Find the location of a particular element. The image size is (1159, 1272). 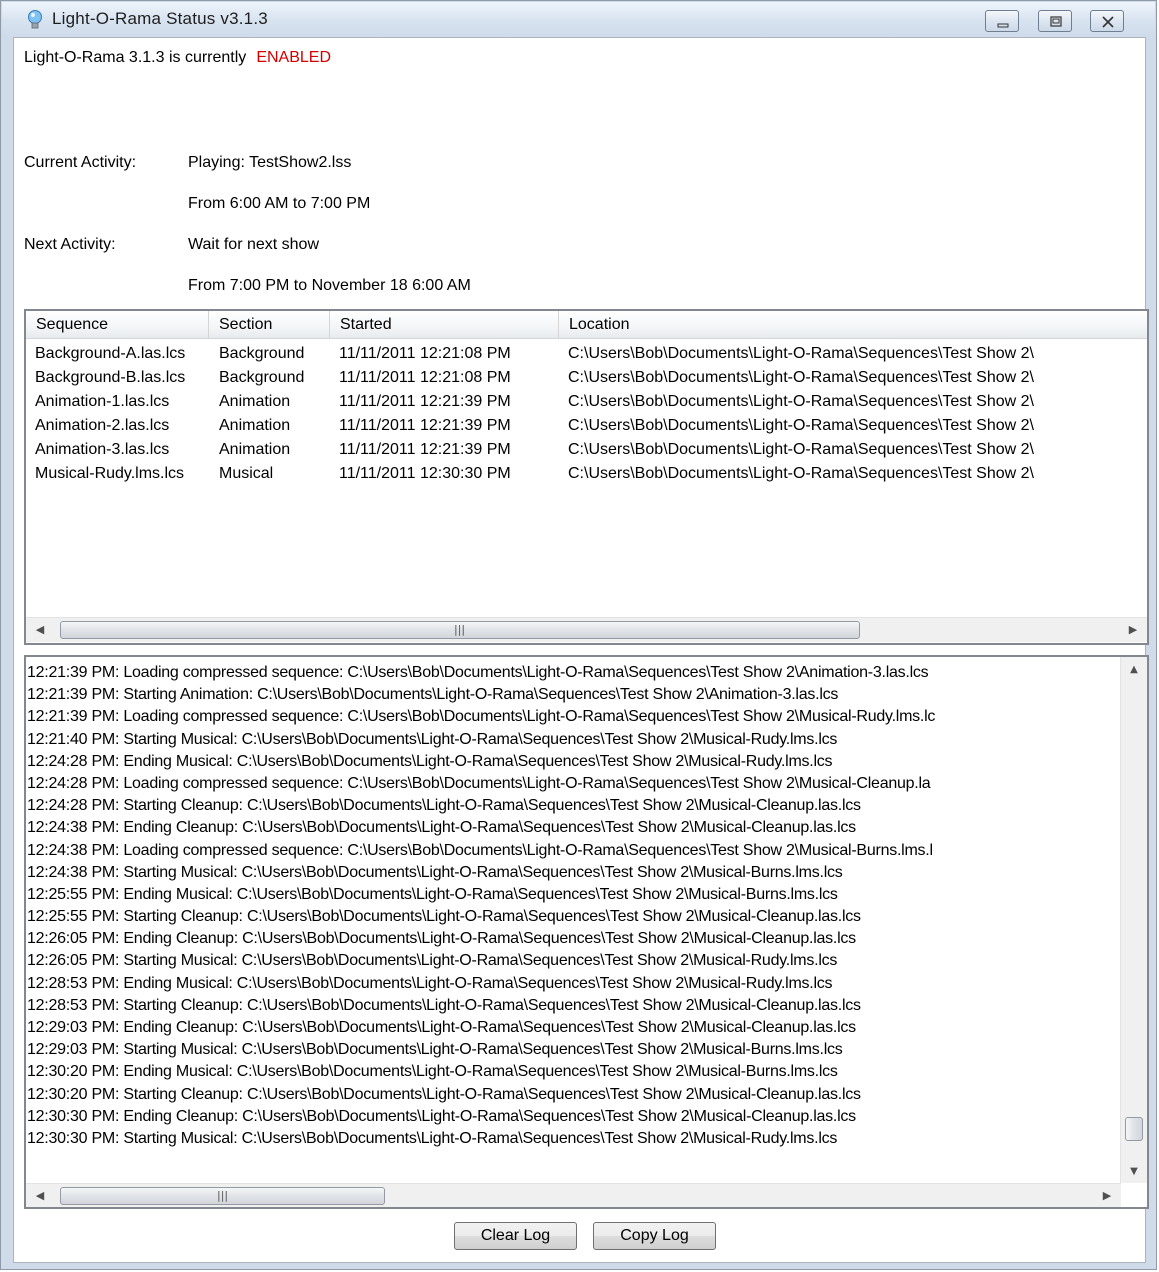

column-header-sequence: Sequence is located at coordinates (117, 324).